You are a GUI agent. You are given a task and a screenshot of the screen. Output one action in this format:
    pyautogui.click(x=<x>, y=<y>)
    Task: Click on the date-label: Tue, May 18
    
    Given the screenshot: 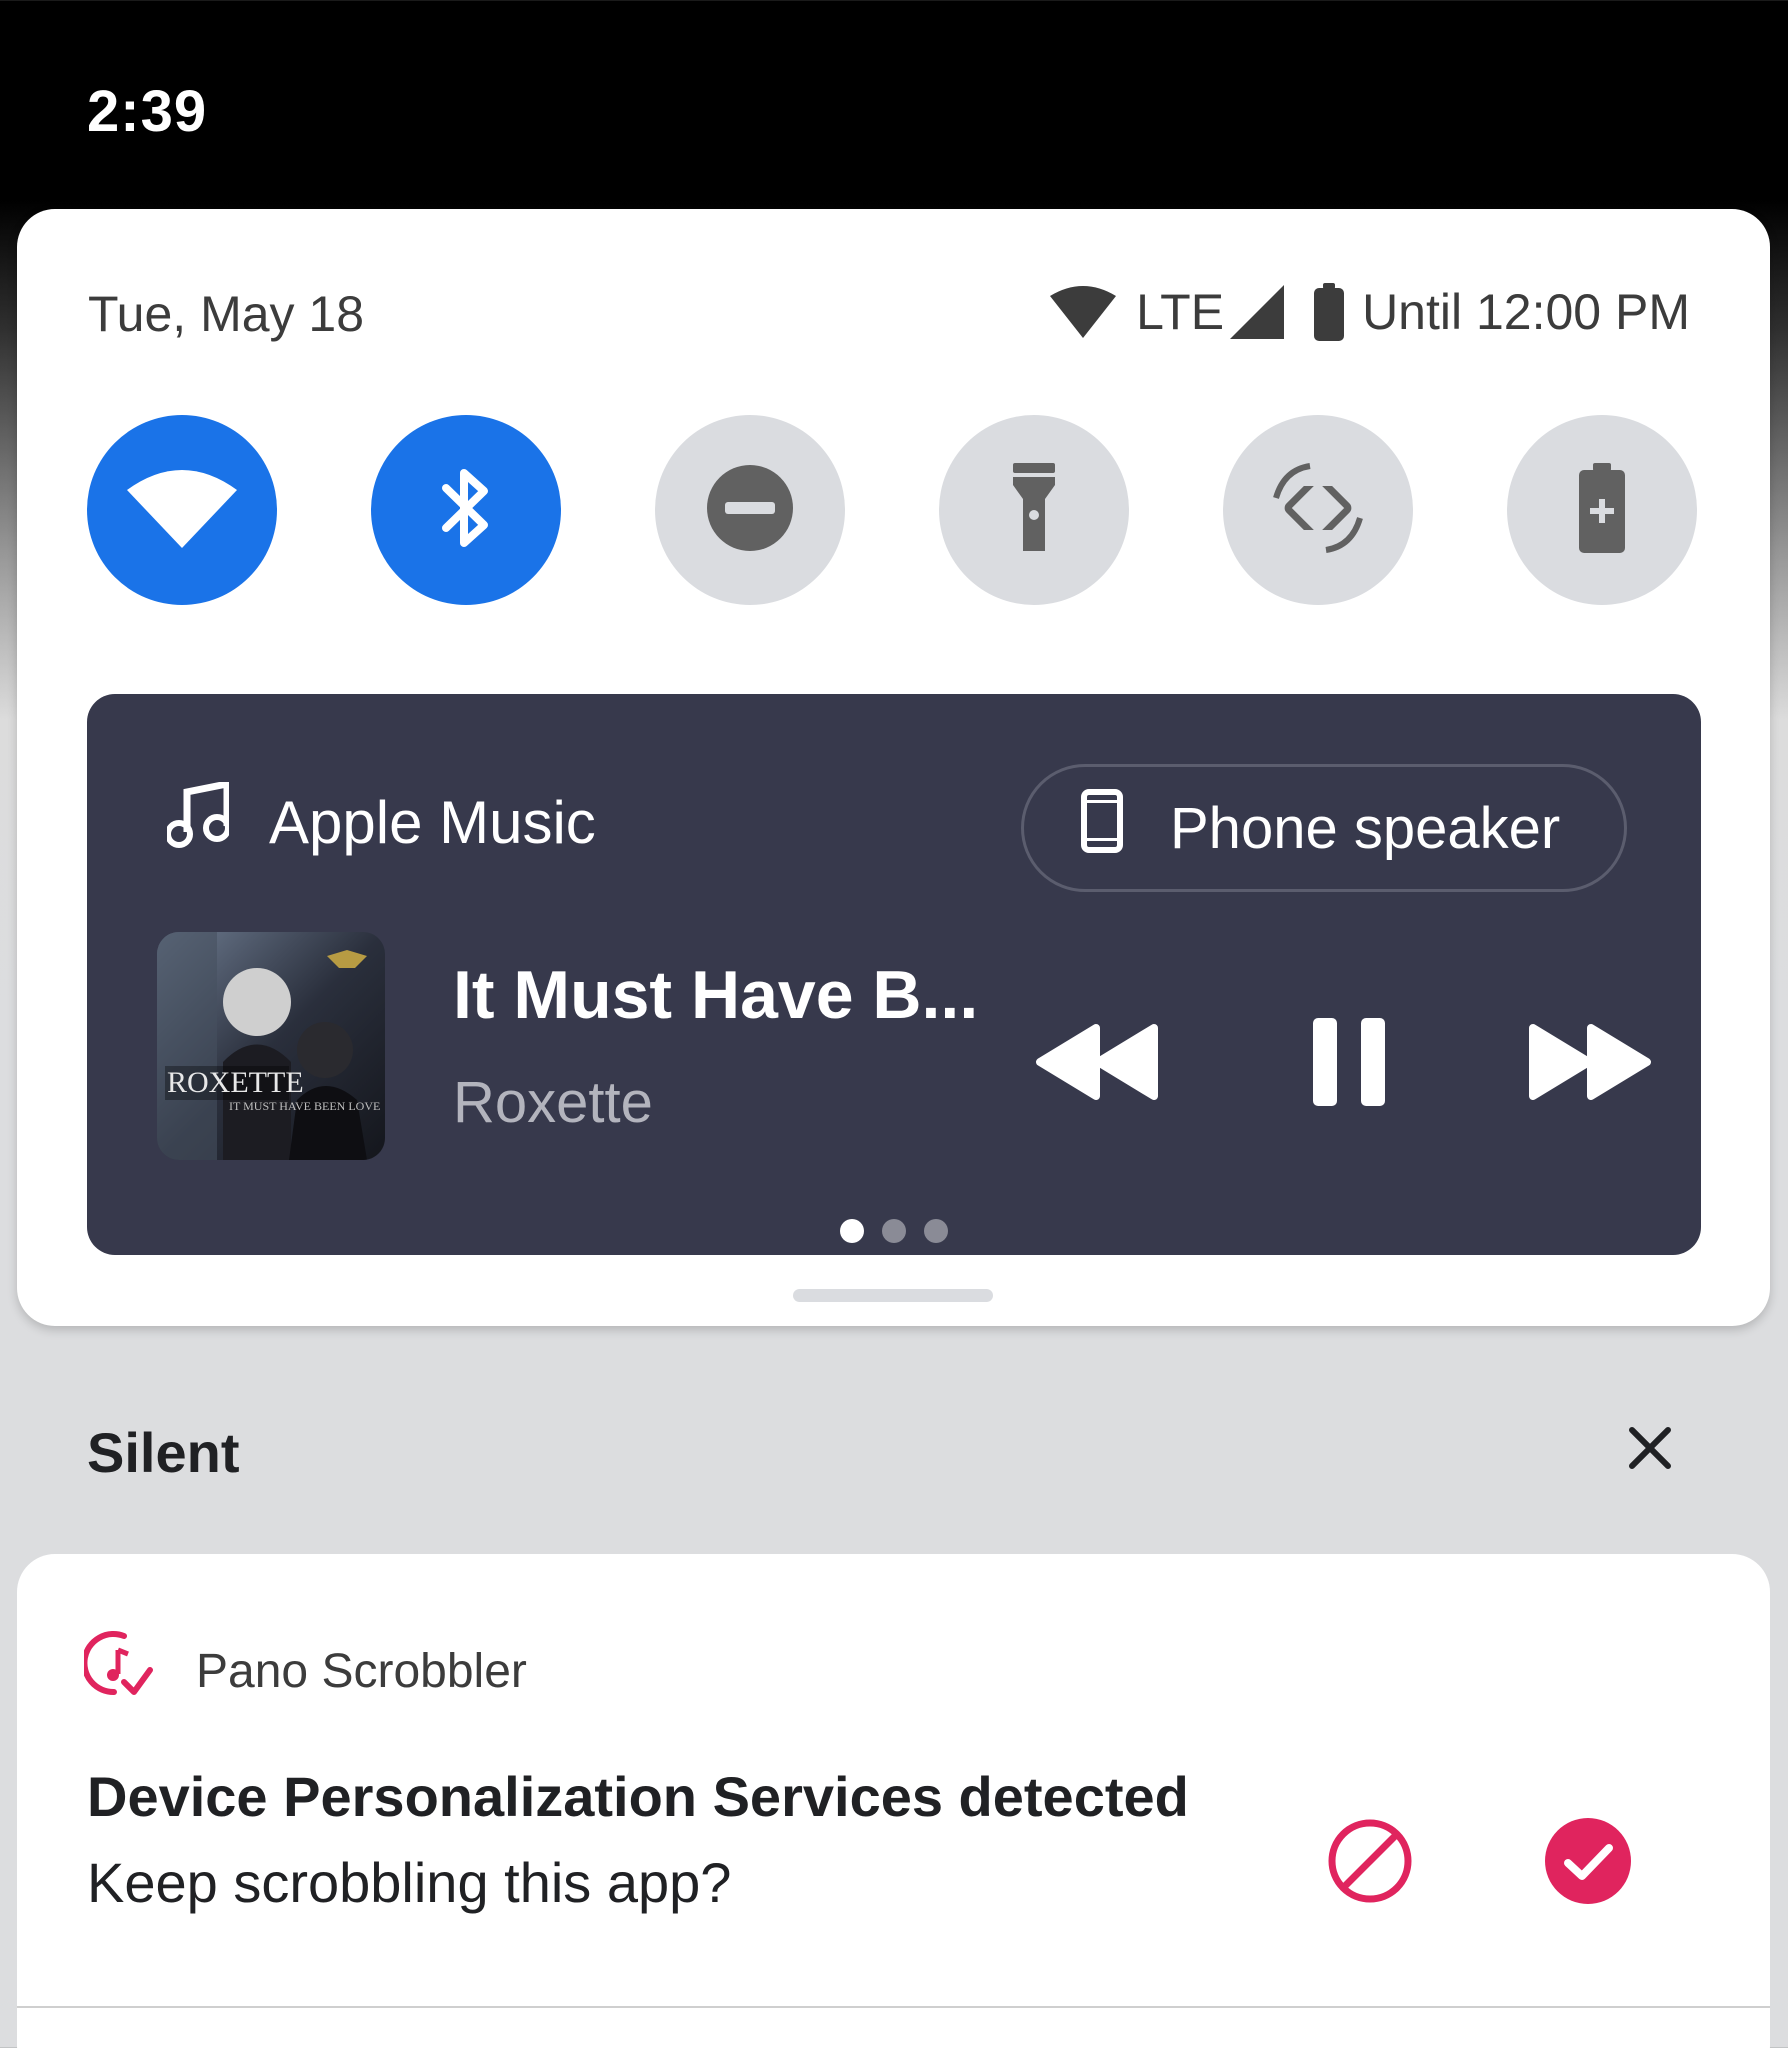 What is the action you would take?
    pyautogui.click(x=226, y=314)
    